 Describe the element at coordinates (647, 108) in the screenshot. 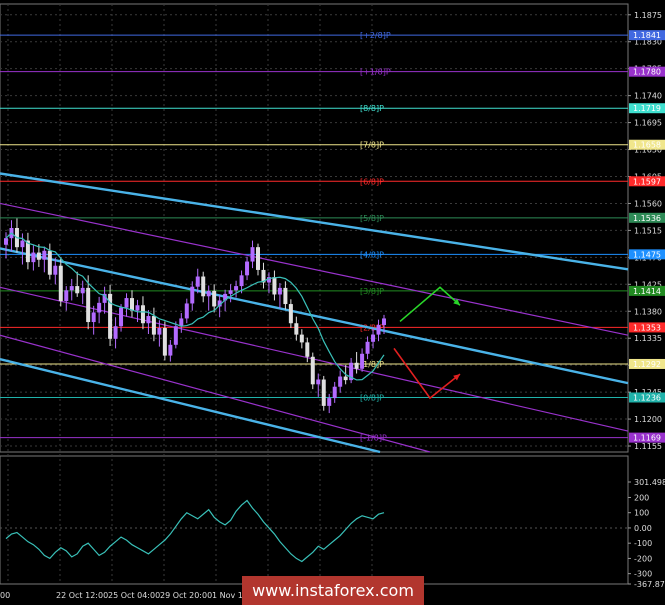

I see `murray-level-price: 1.1719` at that location.